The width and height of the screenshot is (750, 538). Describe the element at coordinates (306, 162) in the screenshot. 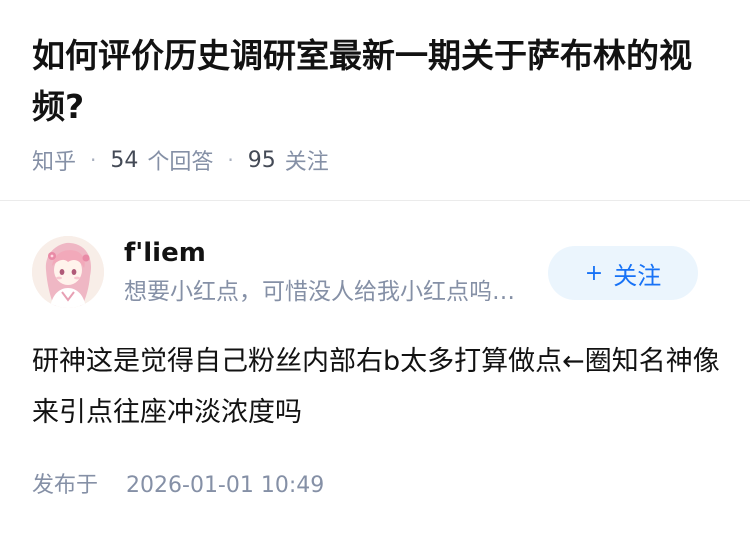

I see `follow-count-label: 关注` at that location.